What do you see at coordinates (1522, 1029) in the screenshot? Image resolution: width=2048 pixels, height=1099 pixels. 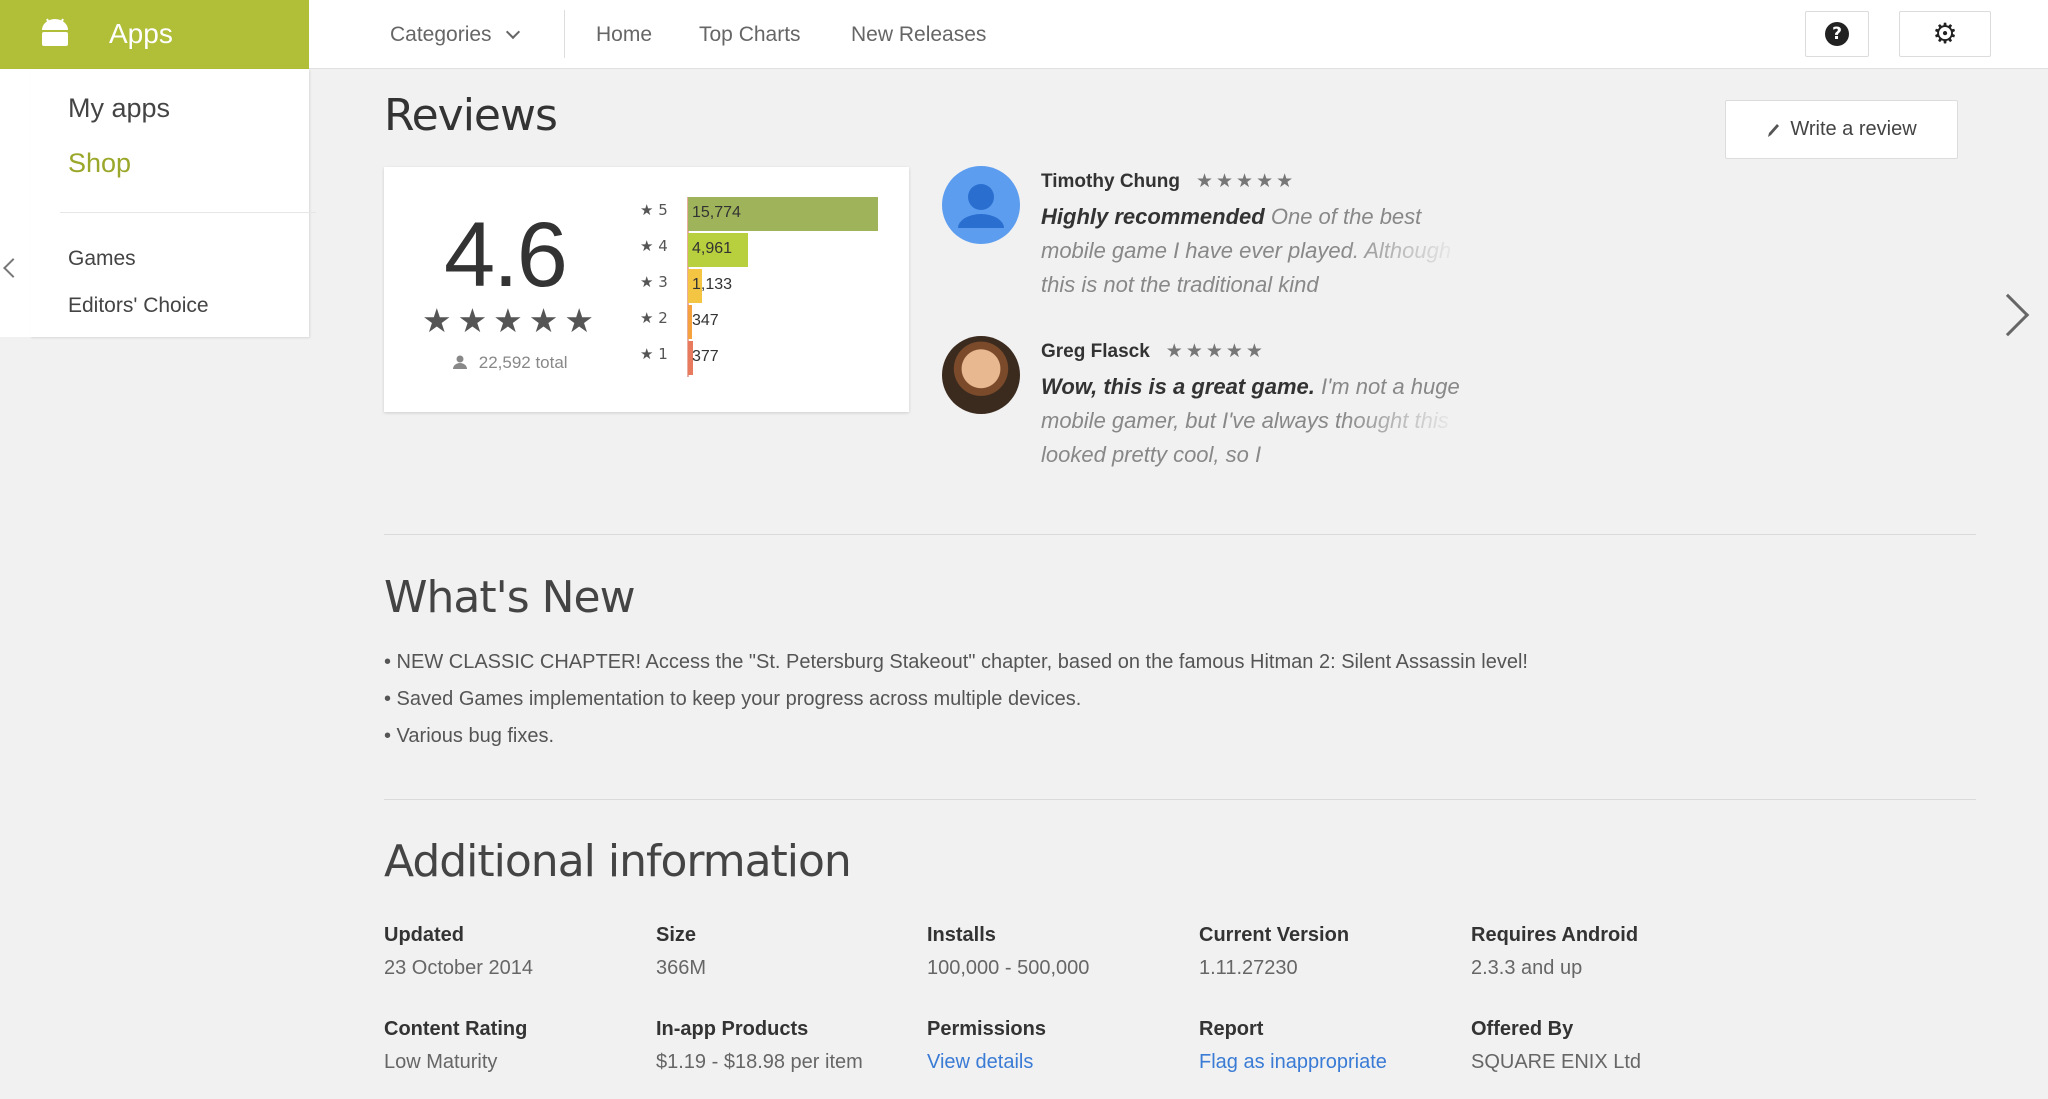 I see `info-label: Offered By` at bounding box center [1522, 1029].